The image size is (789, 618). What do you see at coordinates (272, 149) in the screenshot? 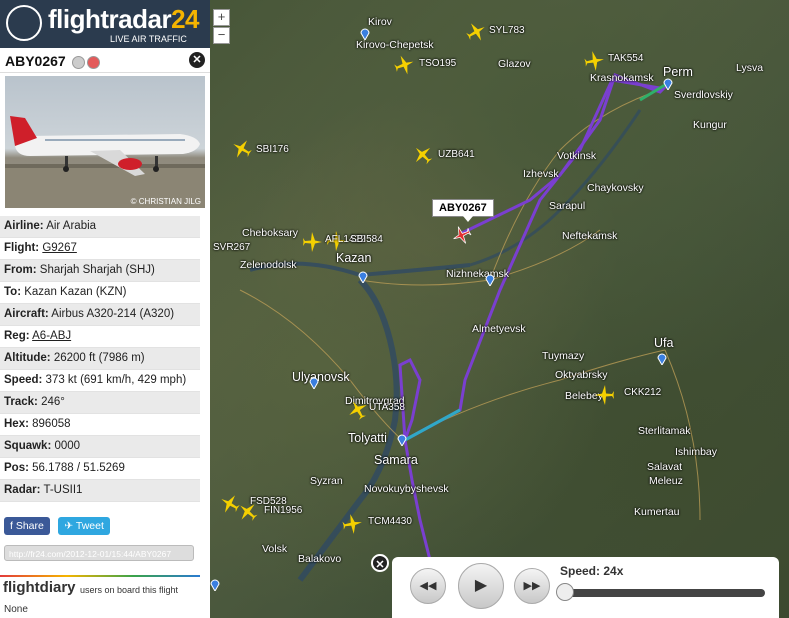
I see `aircraft-label: SBI176` at bounding box center [272, 149].